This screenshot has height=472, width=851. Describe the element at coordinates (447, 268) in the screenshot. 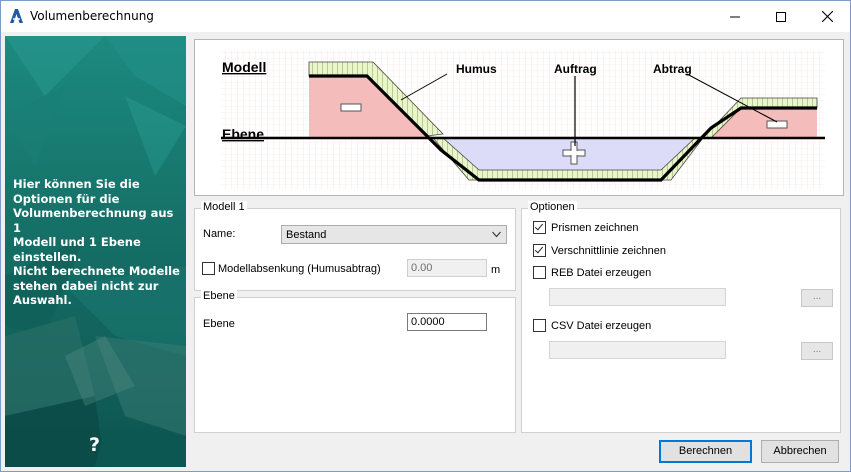

I see `modellabsenkung-input: 0.00` at that location.